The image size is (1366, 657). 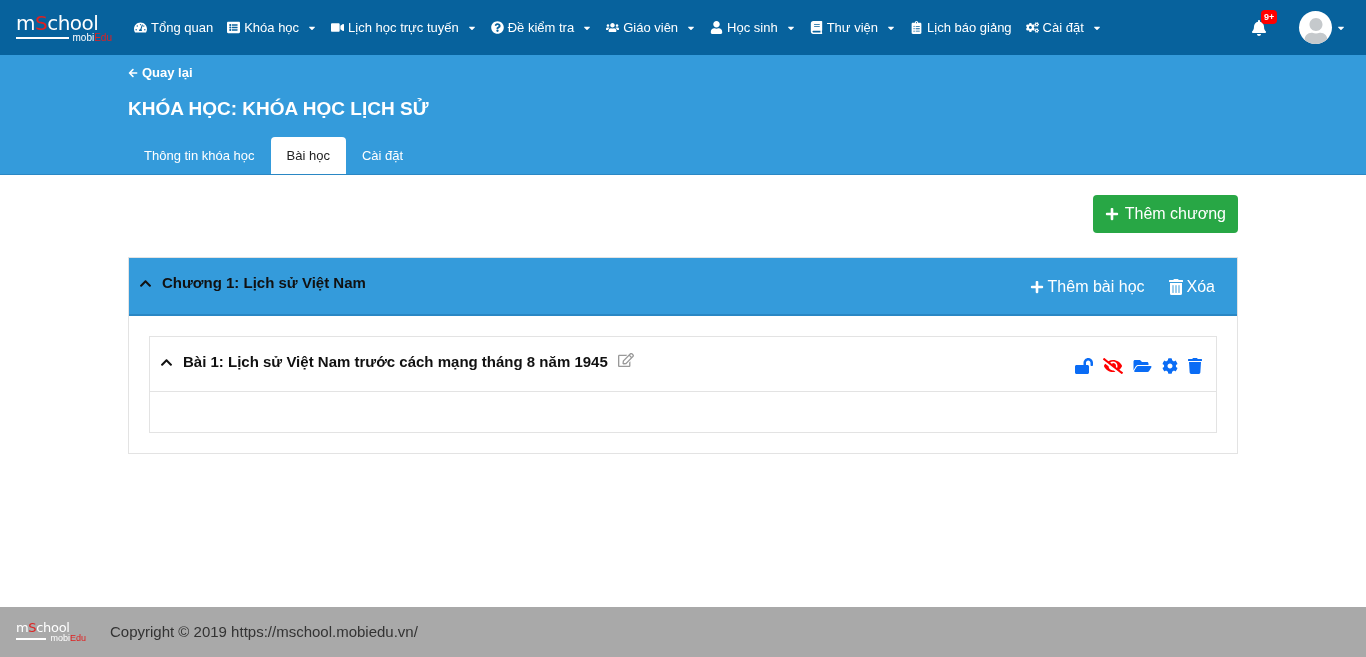 What do you see at coordinates (272, 27) in the screenshot?
I see `nav-item: Khóa học` at bounding box center [272, 27].